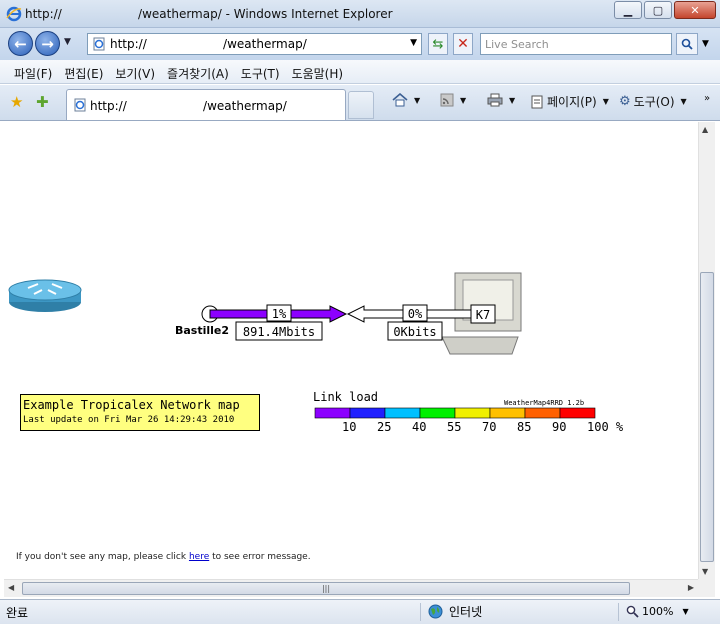 The width and height of the screenshot is (720, 624). Describe the element at coordinates (691, 587) in the screenshot. I see `scroll-right-icon: ▶` at that location.